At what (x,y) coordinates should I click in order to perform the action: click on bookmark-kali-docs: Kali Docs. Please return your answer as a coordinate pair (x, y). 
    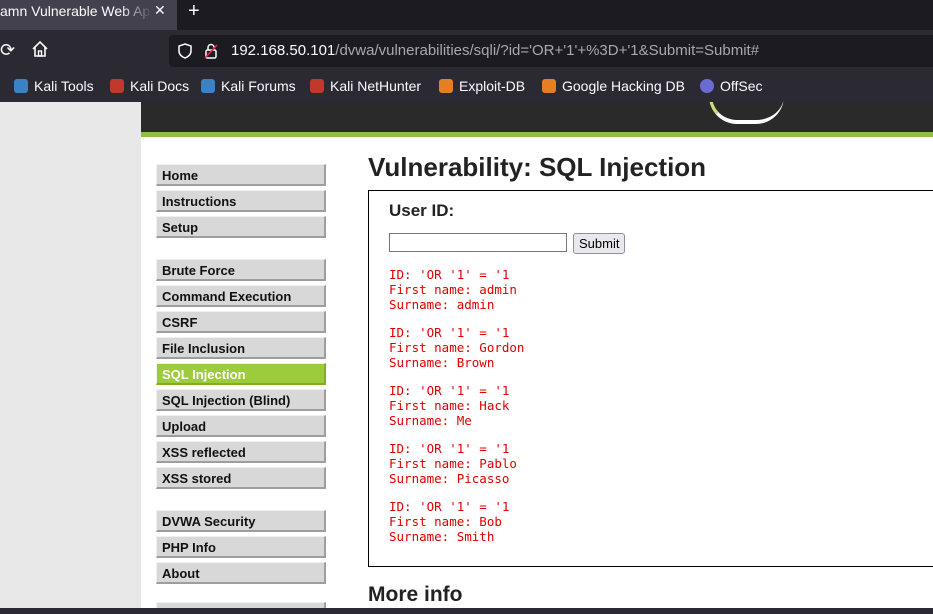
    Looking at the image, I should click on (149, 86).